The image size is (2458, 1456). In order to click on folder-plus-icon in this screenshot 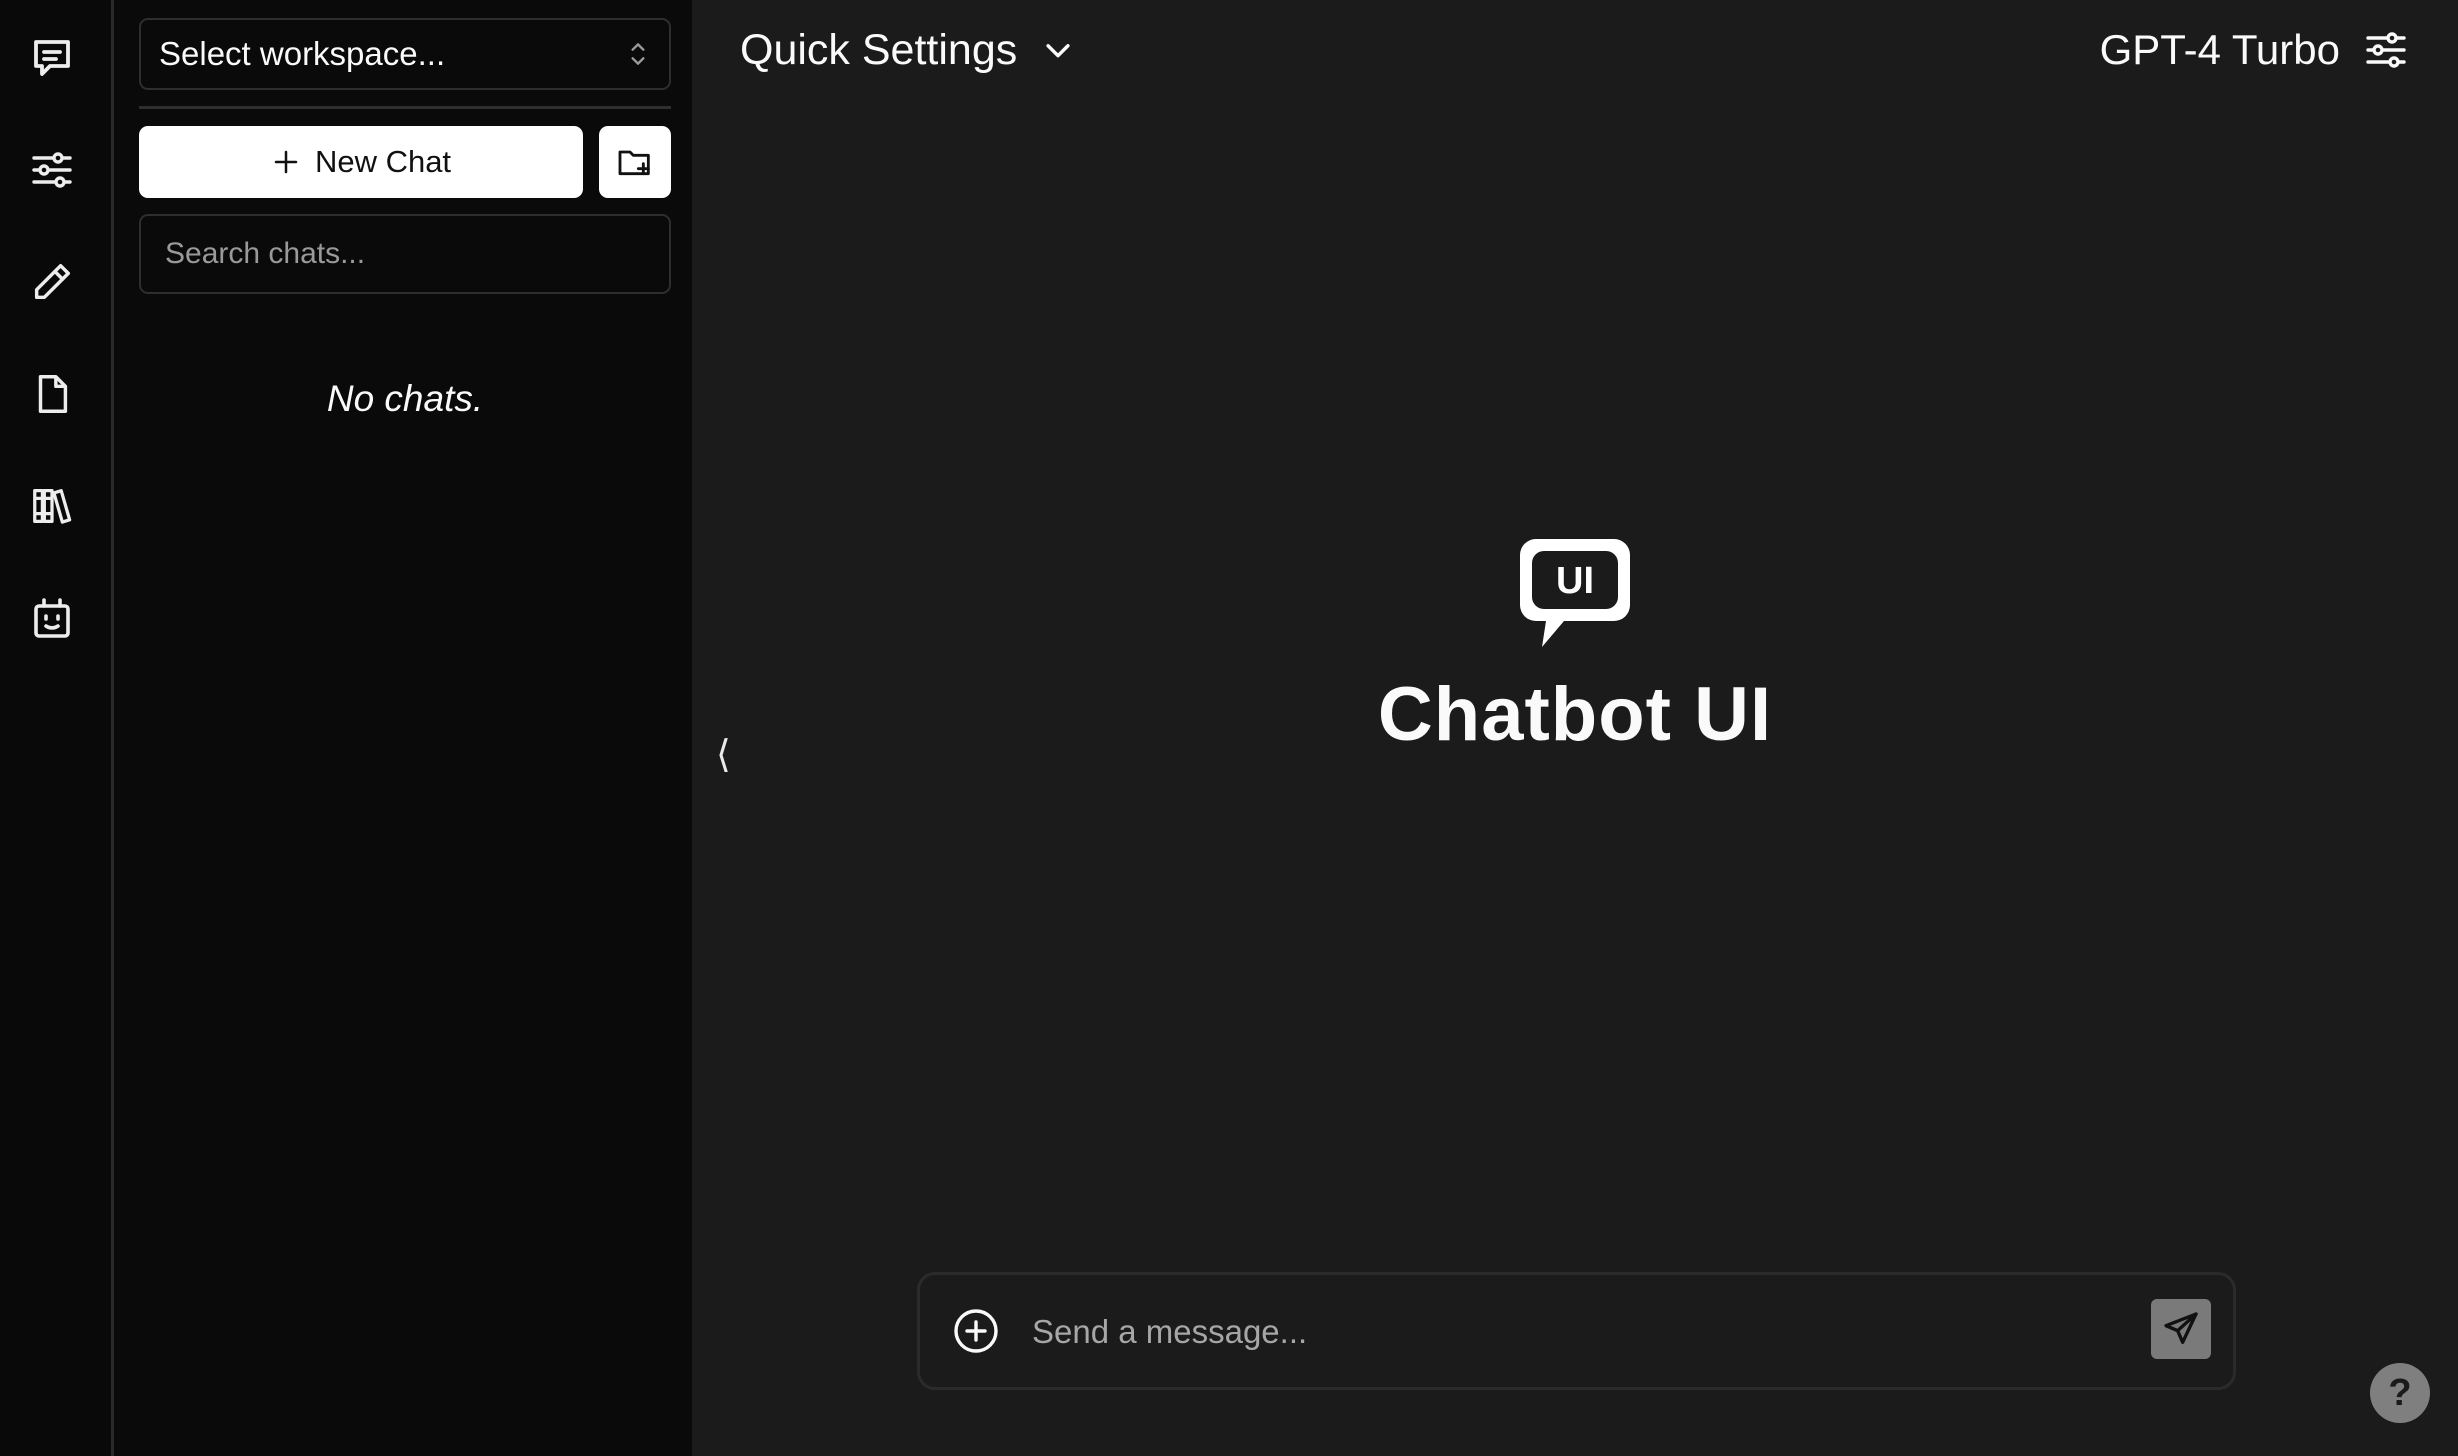, I will do `click(634, 163)`.